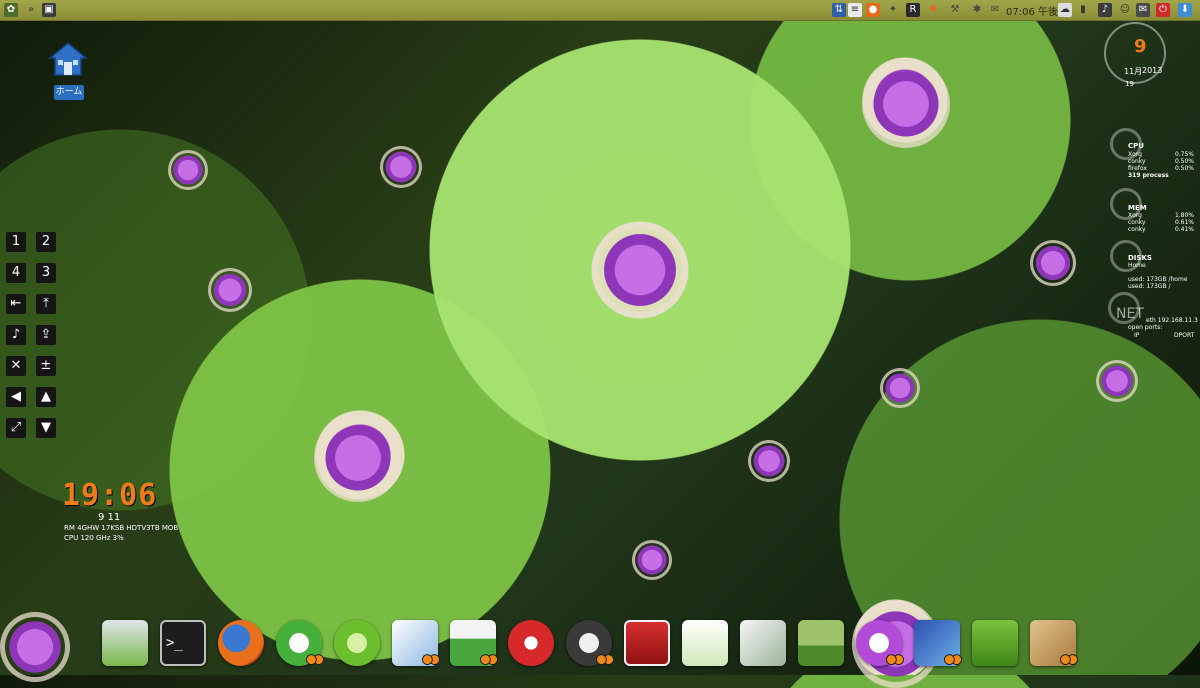  I want to click on cpu-process-count: 319 process, so click(1148, 175).